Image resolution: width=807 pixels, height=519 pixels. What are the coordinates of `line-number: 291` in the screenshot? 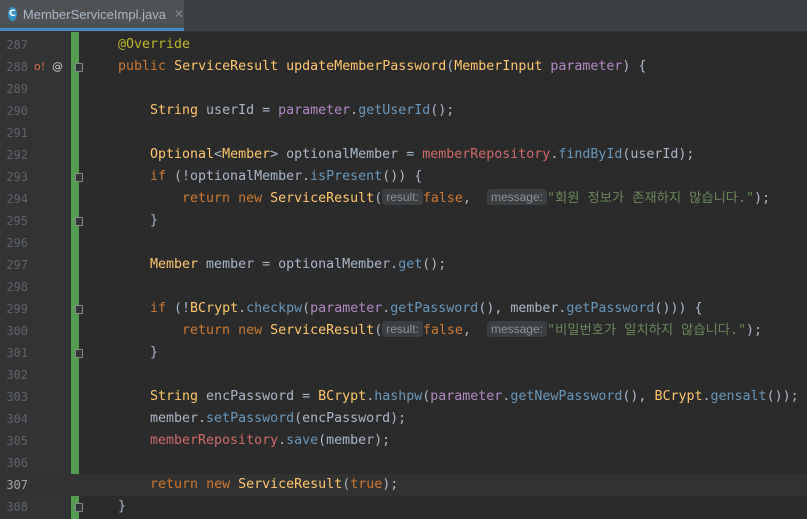 It's located at (17, 133).